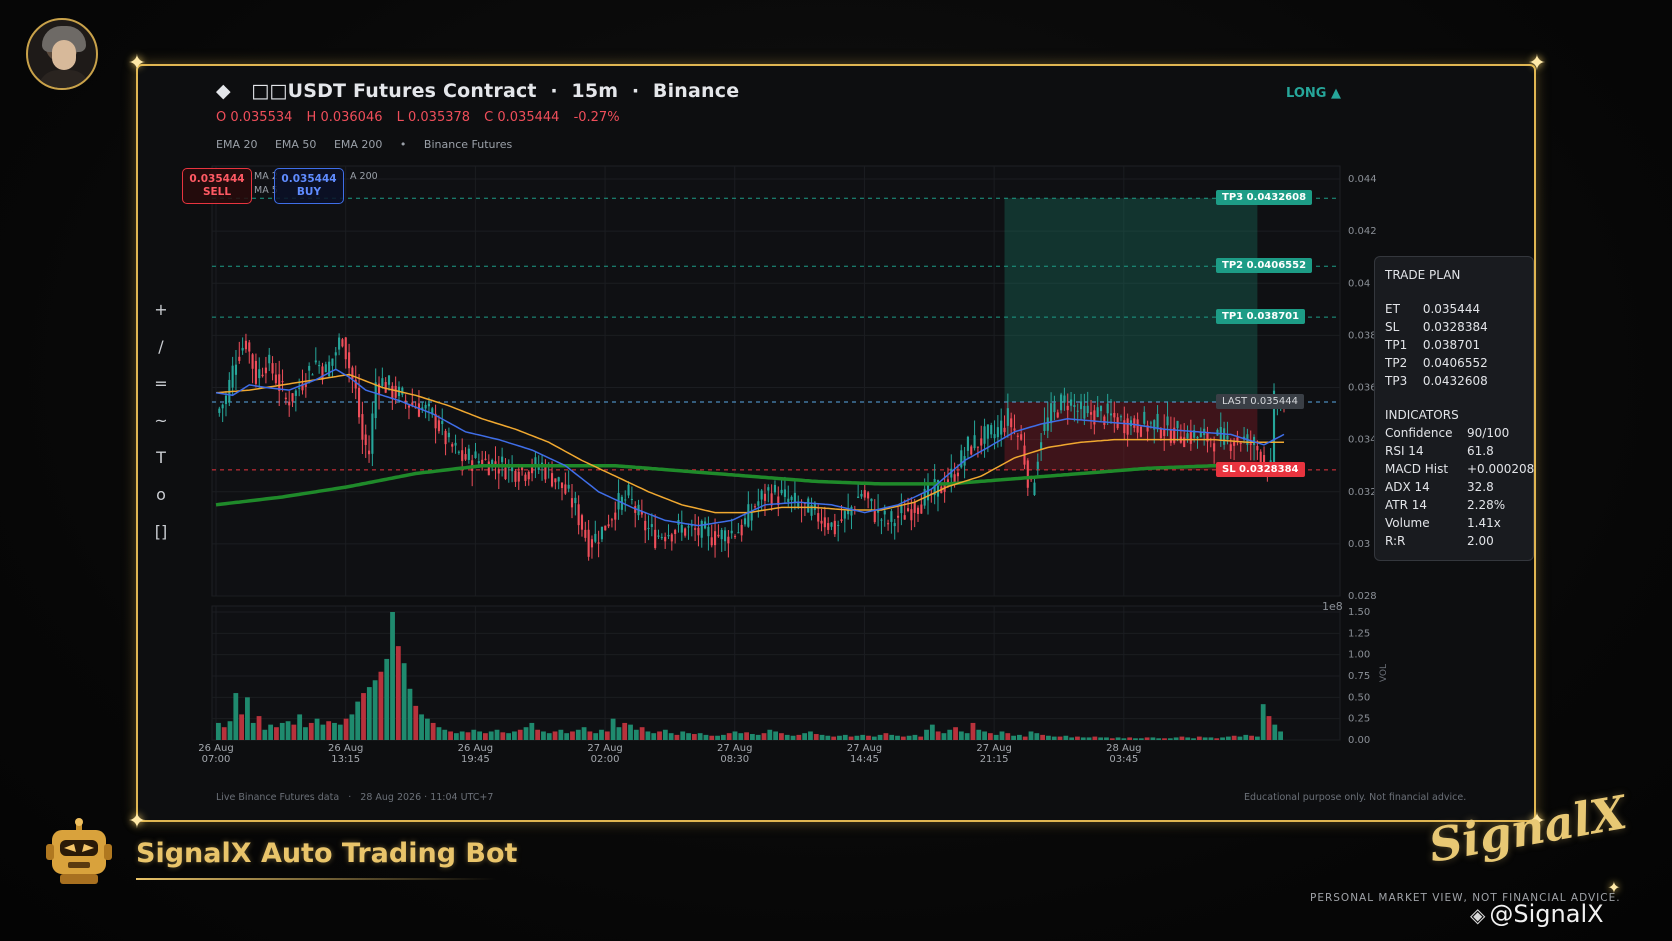  What do you see at coordinates (1537, 914) in the screenshot?
I see `social-handle: ◈ @SignalX` at bounding box center [1537, 914].